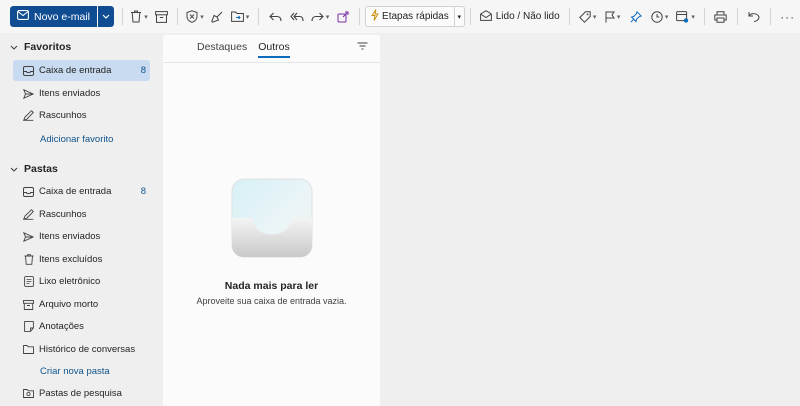 This screenshot has height=406, width=800. What do you see at coordinates (61, 326) in the screenshot?
I see `folder-label: Anotações` at bounding box center [61, 326].